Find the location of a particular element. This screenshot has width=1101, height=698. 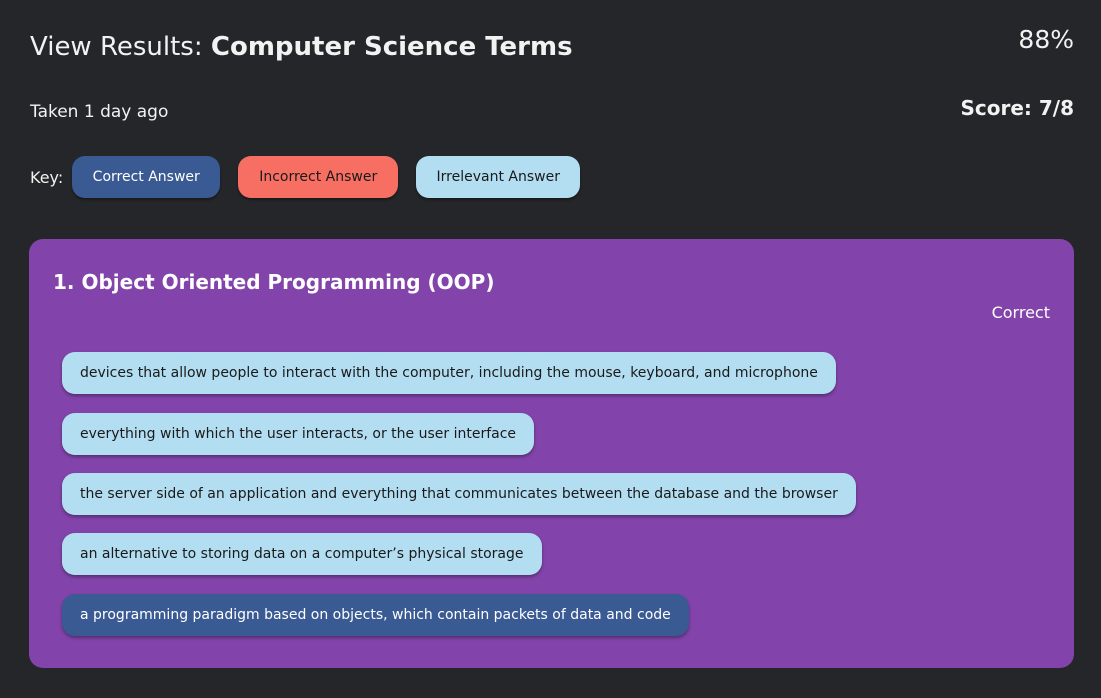

page-title: View Results: Computer Science Terms is located at coordinates (301, 47).